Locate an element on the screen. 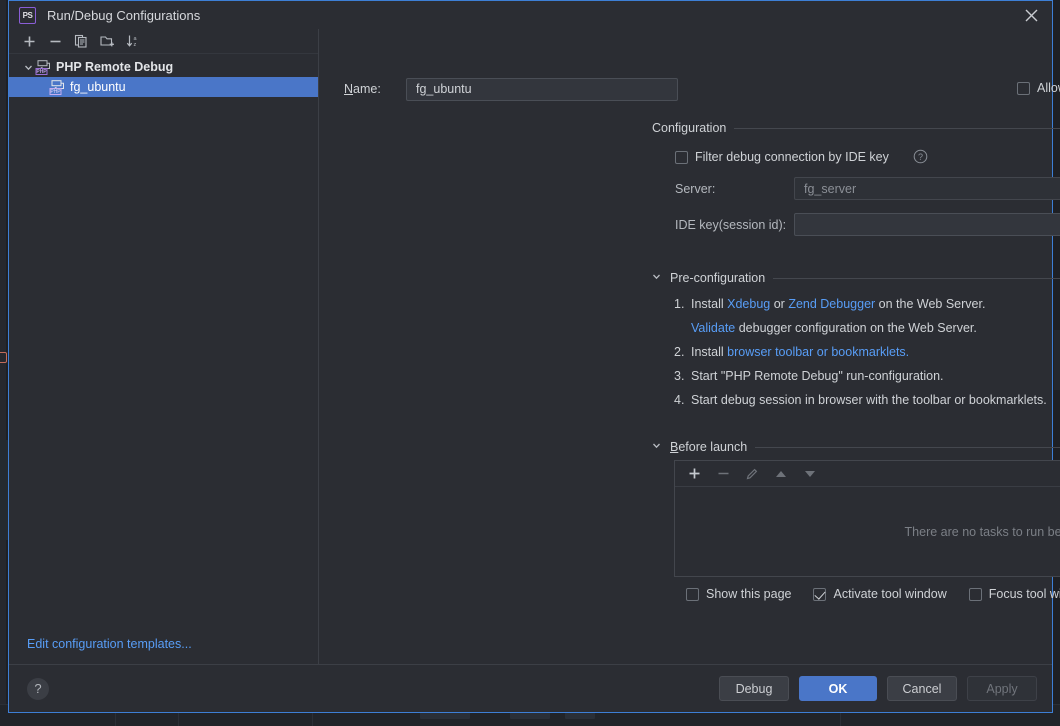 The width and height of the screenshot is (1060, 726). add-task-button is located at coordinates (694, 474).